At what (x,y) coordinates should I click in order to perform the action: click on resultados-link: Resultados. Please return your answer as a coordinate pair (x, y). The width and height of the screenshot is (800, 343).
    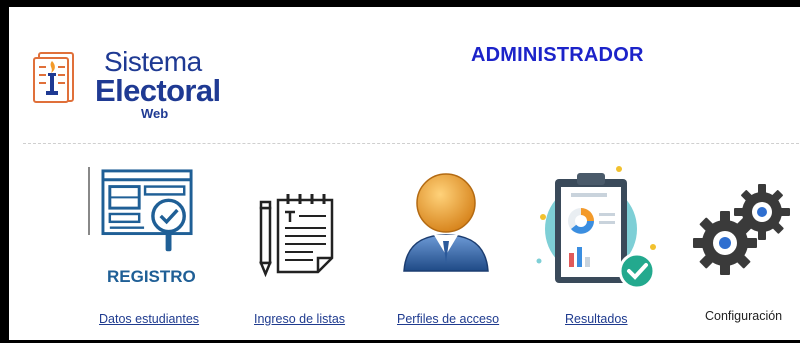
    Looking at the image, I should click on (596, 319).